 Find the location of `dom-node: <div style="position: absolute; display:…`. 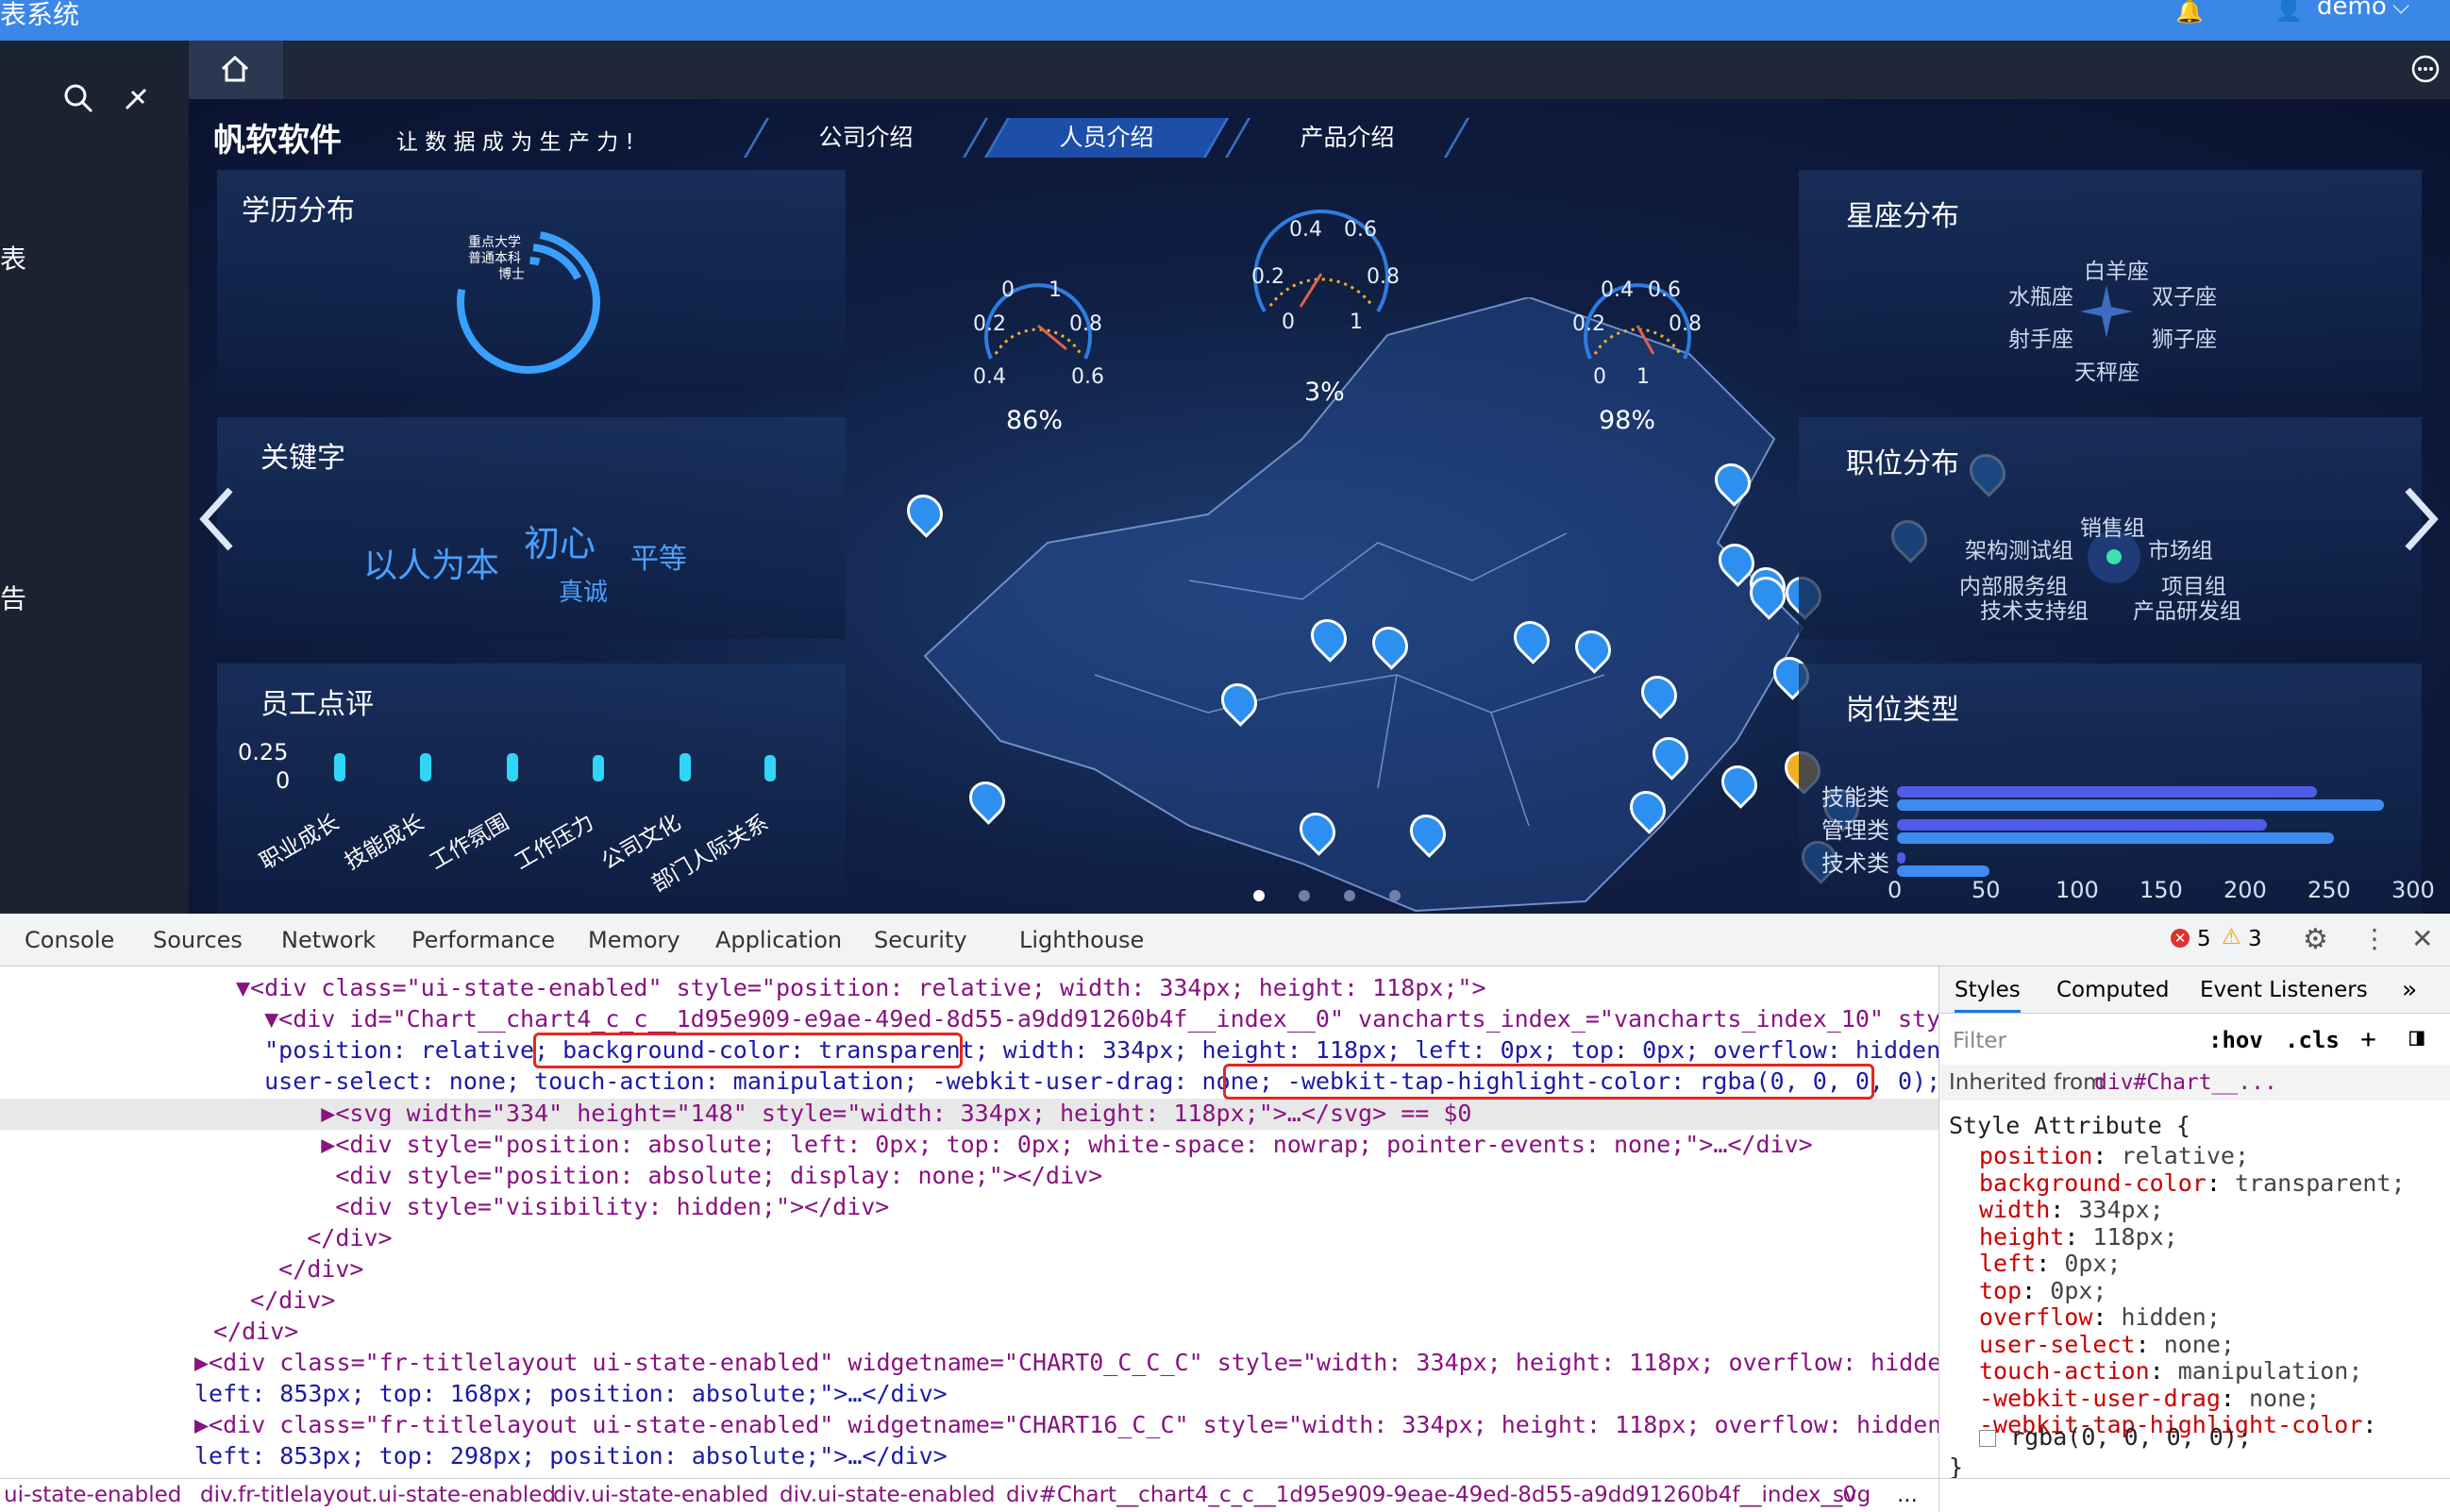

dom-node: <div style="position: absolute; display:… is located at coordinates (669, 1175).